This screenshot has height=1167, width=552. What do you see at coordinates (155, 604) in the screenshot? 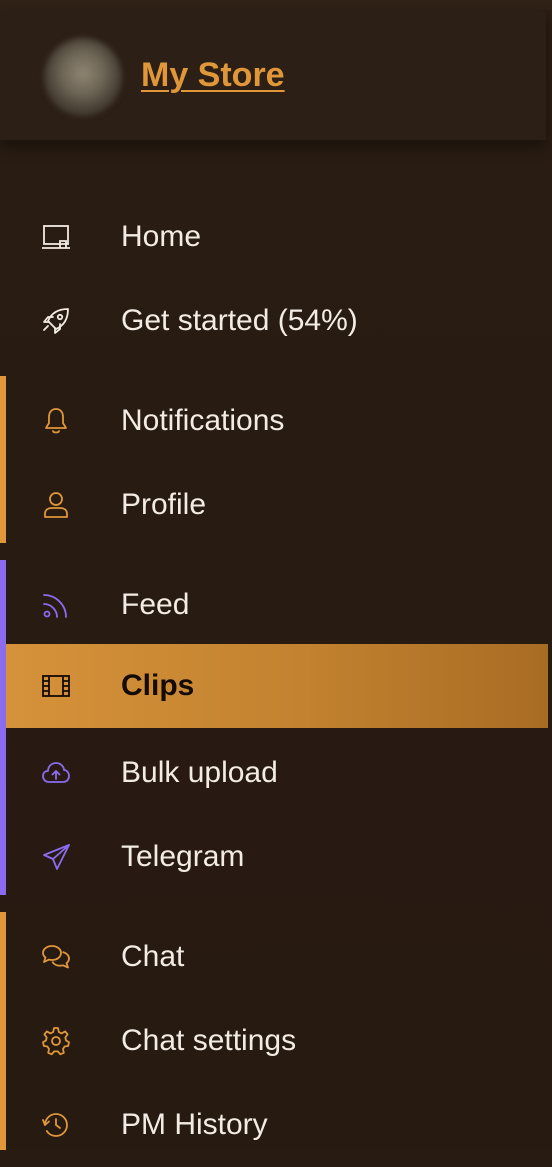
I see `sidebar-item-label: Feed` at bounding box center [155, 604].